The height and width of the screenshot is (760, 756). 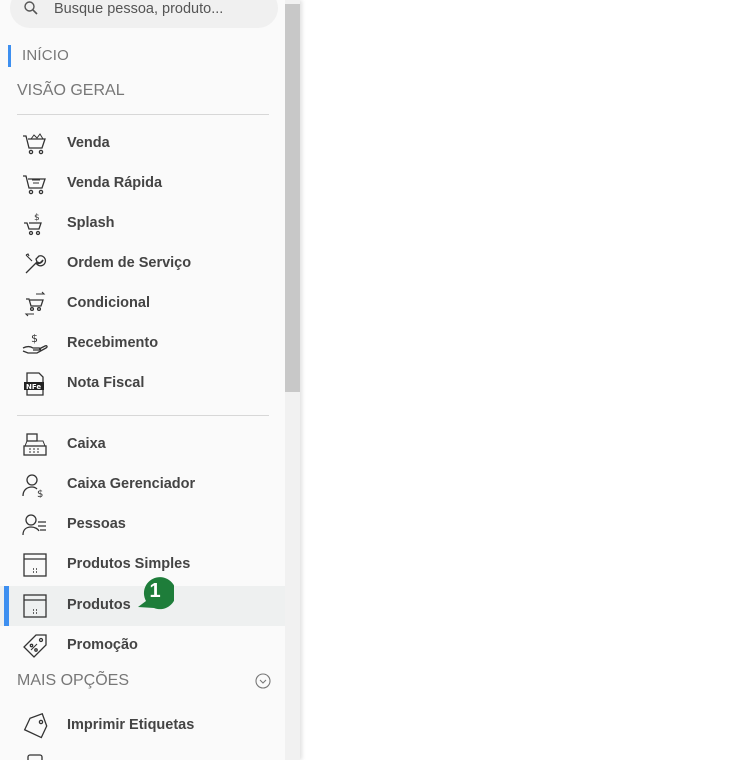 I want to click on menu-item-recebimento: $ Recebimento, so click(x=142, y=344).